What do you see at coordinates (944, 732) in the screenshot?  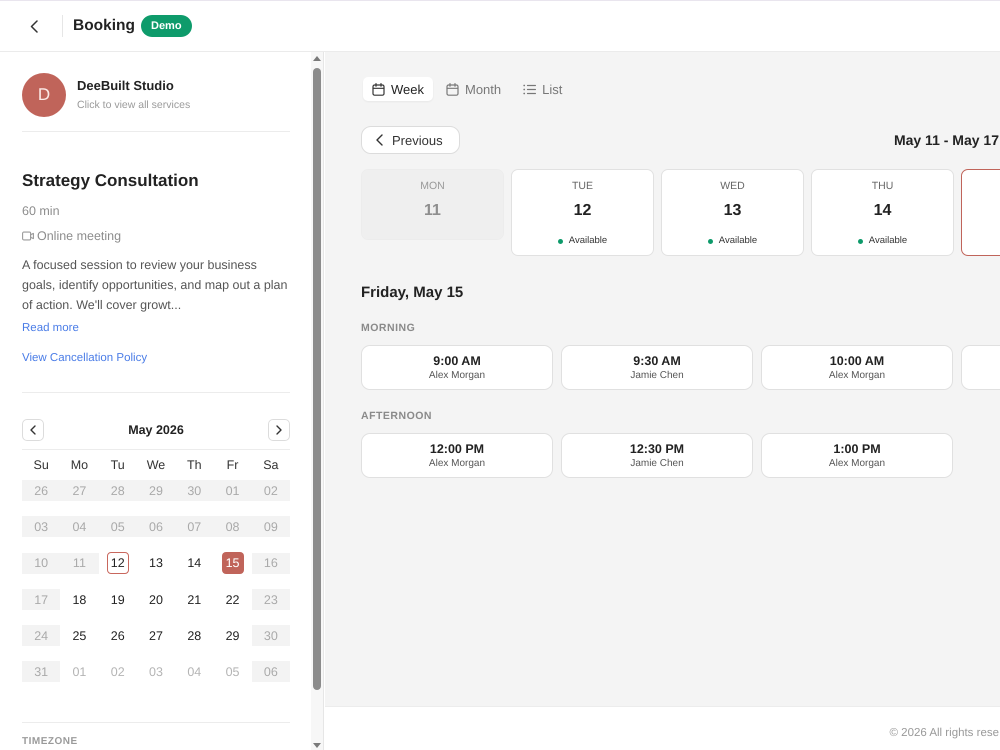 I see `copyright-text: © 2026 All rights rese` at bounding box center [944, 732].